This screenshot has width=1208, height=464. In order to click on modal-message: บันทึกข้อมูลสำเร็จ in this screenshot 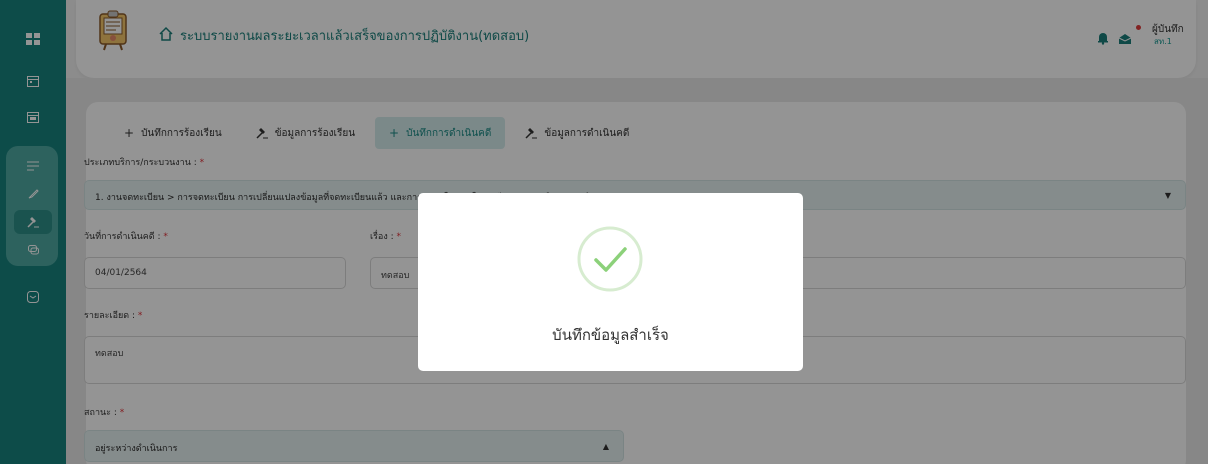, I will do `click(610, 335)`.